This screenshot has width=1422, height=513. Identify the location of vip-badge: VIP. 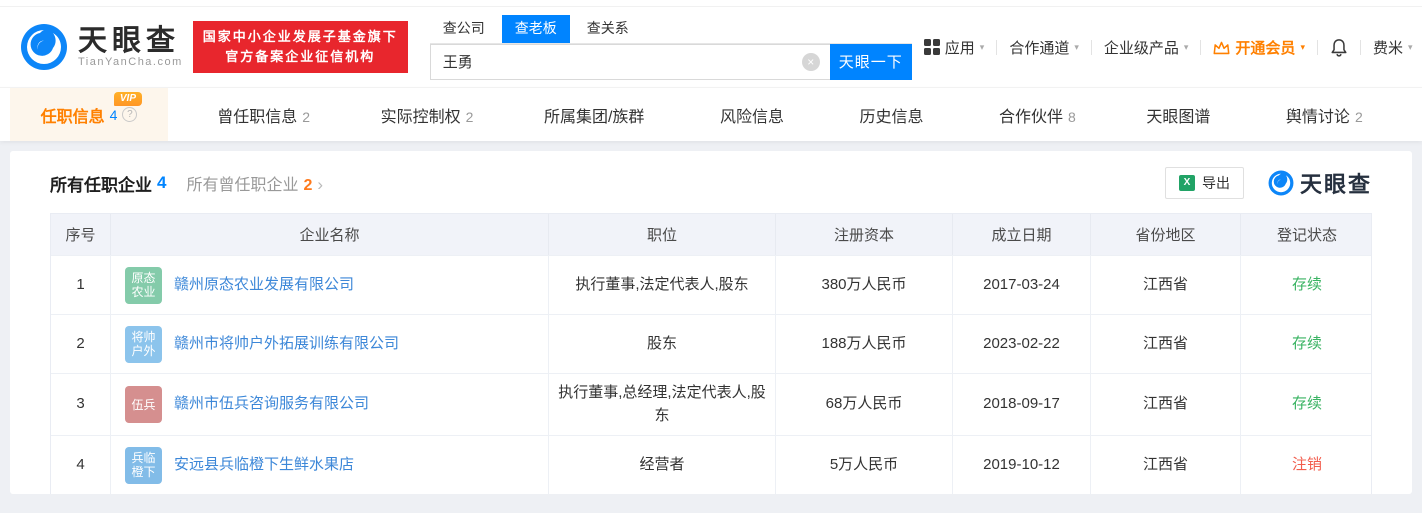
(127, 99).